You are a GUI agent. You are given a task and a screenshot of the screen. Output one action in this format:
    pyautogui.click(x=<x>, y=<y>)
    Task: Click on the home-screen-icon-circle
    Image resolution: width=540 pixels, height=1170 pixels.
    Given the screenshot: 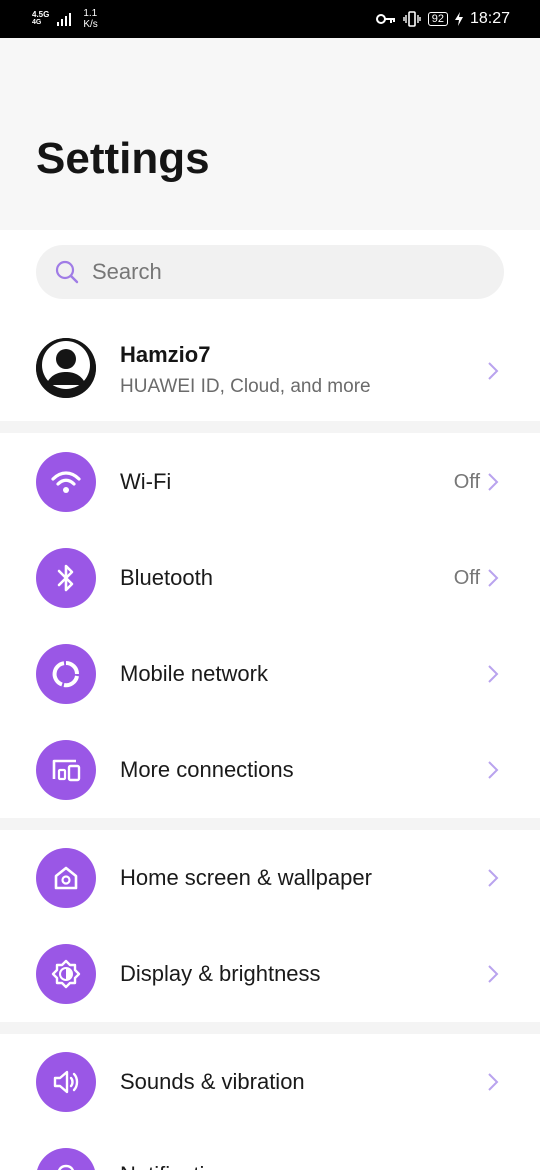 What is the action you would take?
    pyautogui.click(x=66, y=878)
    